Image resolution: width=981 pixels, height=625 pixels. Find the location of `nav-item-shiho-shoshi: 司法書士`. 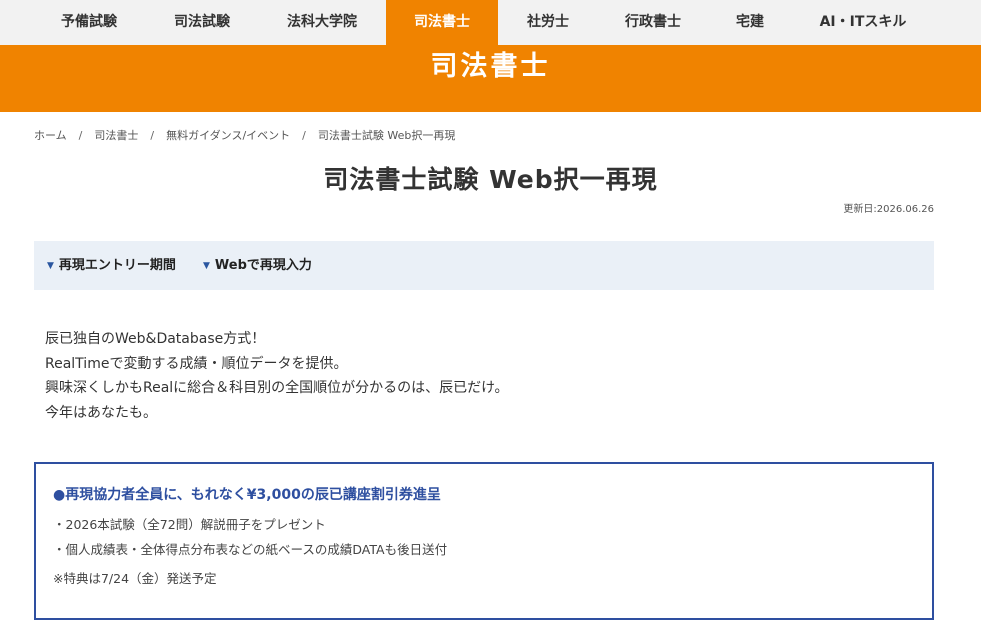

nav-item-shiho-shoshi: 司法書士 is located at coordinates (442, 22).